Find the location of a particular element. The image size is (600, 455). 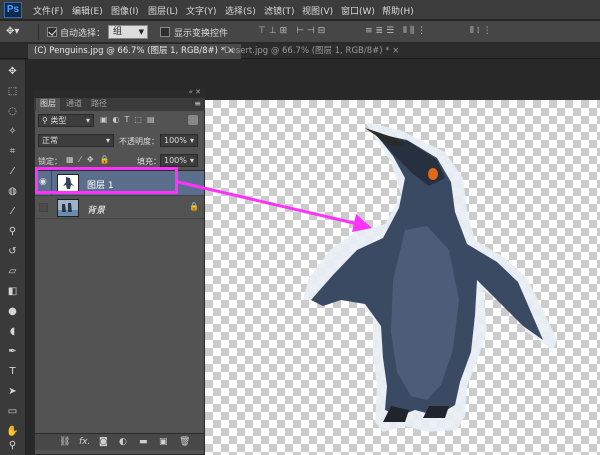

annotation-arrow is located at coordinates (274, 206).